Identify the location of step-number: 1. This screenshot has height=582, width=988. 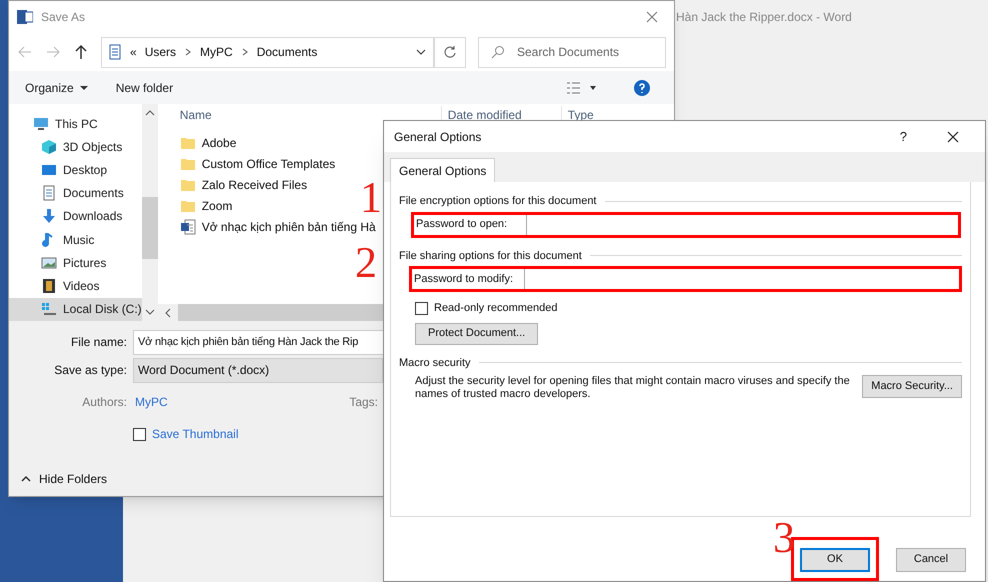
(371, 198).